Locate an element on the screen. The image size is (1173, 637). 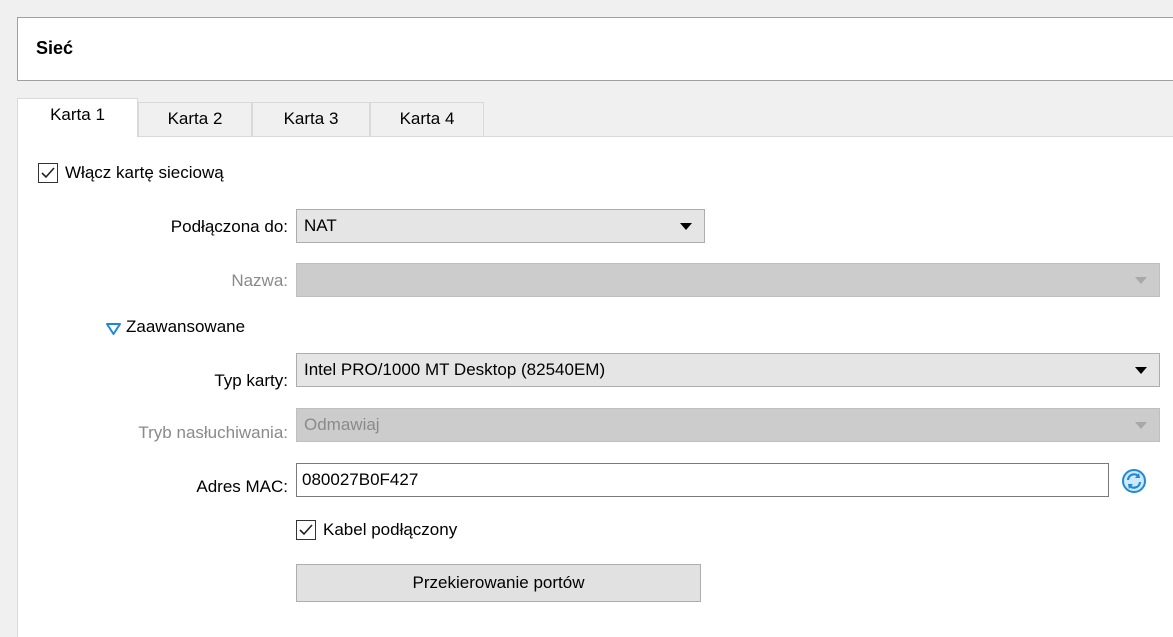
refresh-icon is located at coordinates (1134, 481).